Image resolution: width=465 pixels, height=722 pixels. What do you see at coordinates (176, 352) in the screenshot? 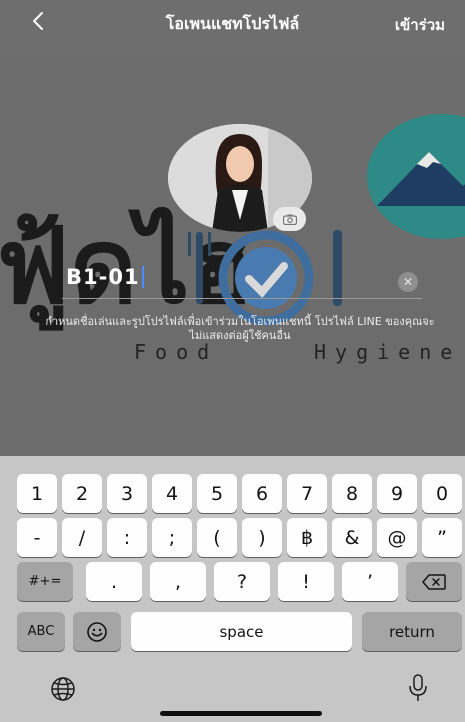
I see `svg-text: Food` at bounding box center [176, 352].